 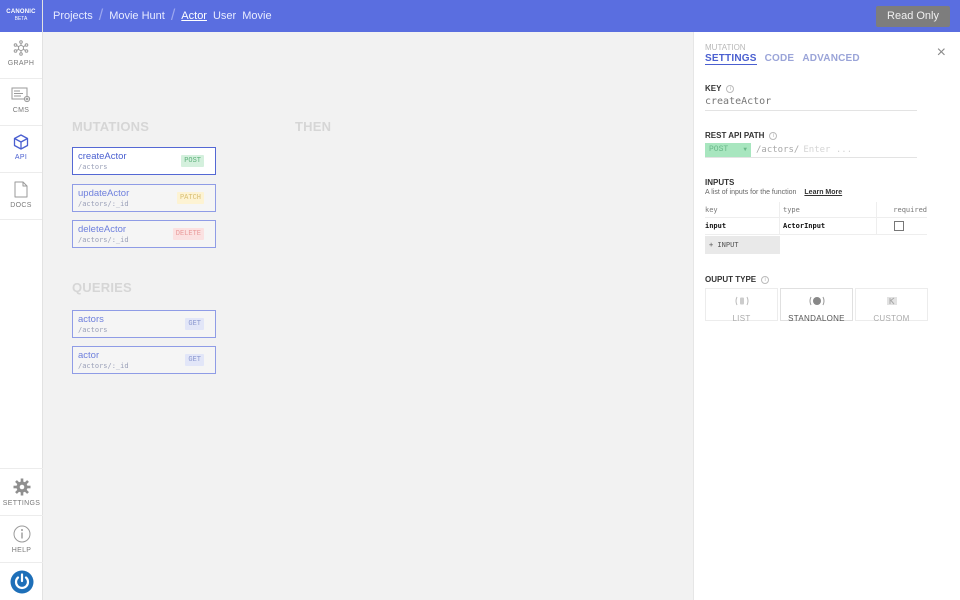 What do you see at coordinates (102, 287) in the screenshot?
I see `queries-title: QUERIES` at bounding box center [102, 287].